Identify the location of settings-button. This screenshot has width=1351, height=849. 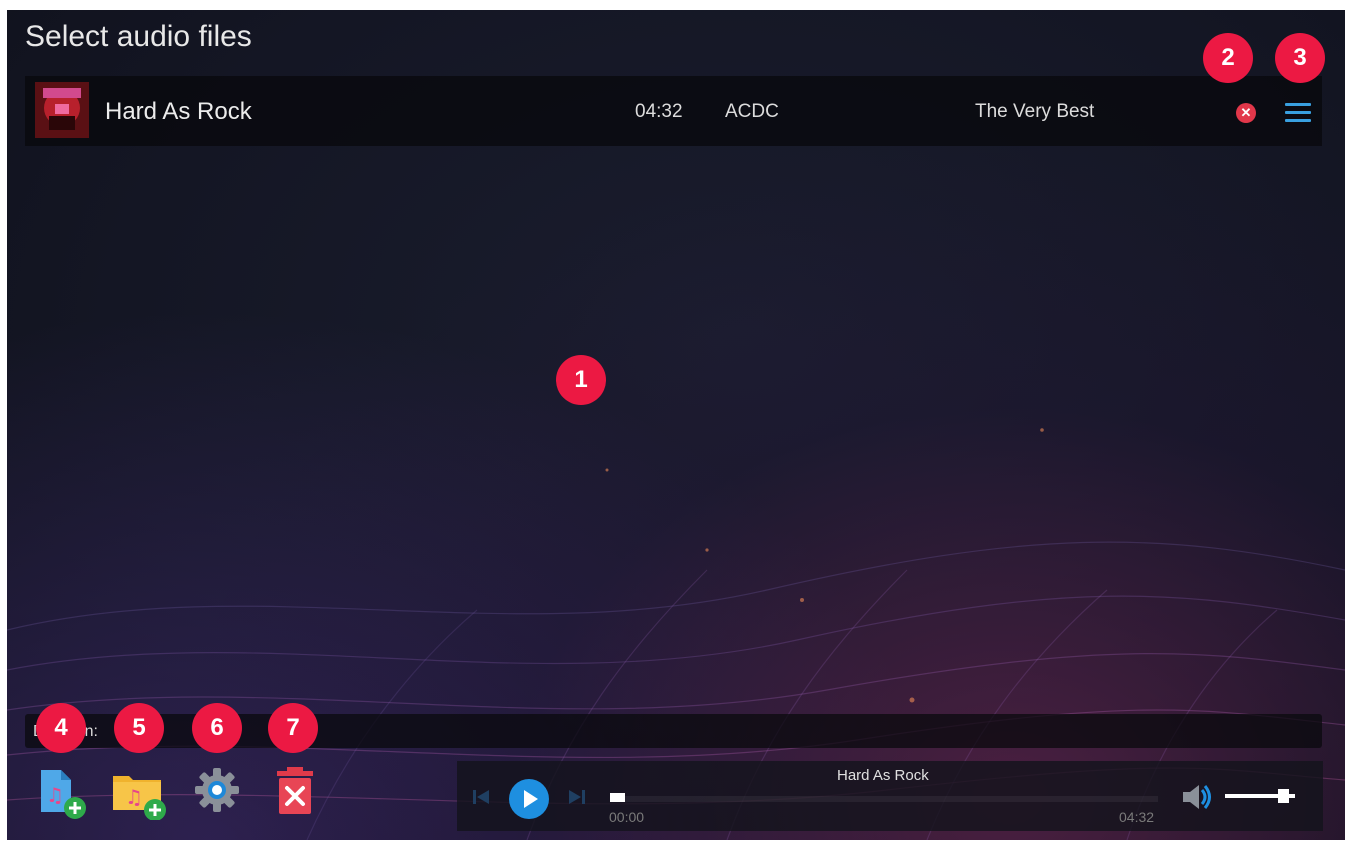
(217, 790).